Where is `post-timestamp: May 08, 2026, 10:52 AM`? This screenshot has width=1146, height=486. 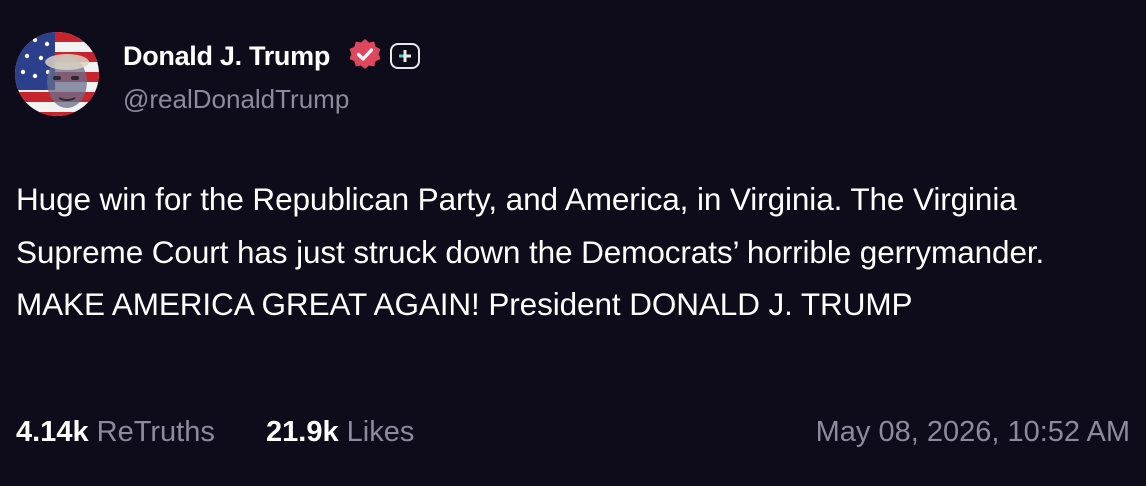 post-timestamp: May 08, 2026, 10:52 AM is located at coordinates (973, 432).